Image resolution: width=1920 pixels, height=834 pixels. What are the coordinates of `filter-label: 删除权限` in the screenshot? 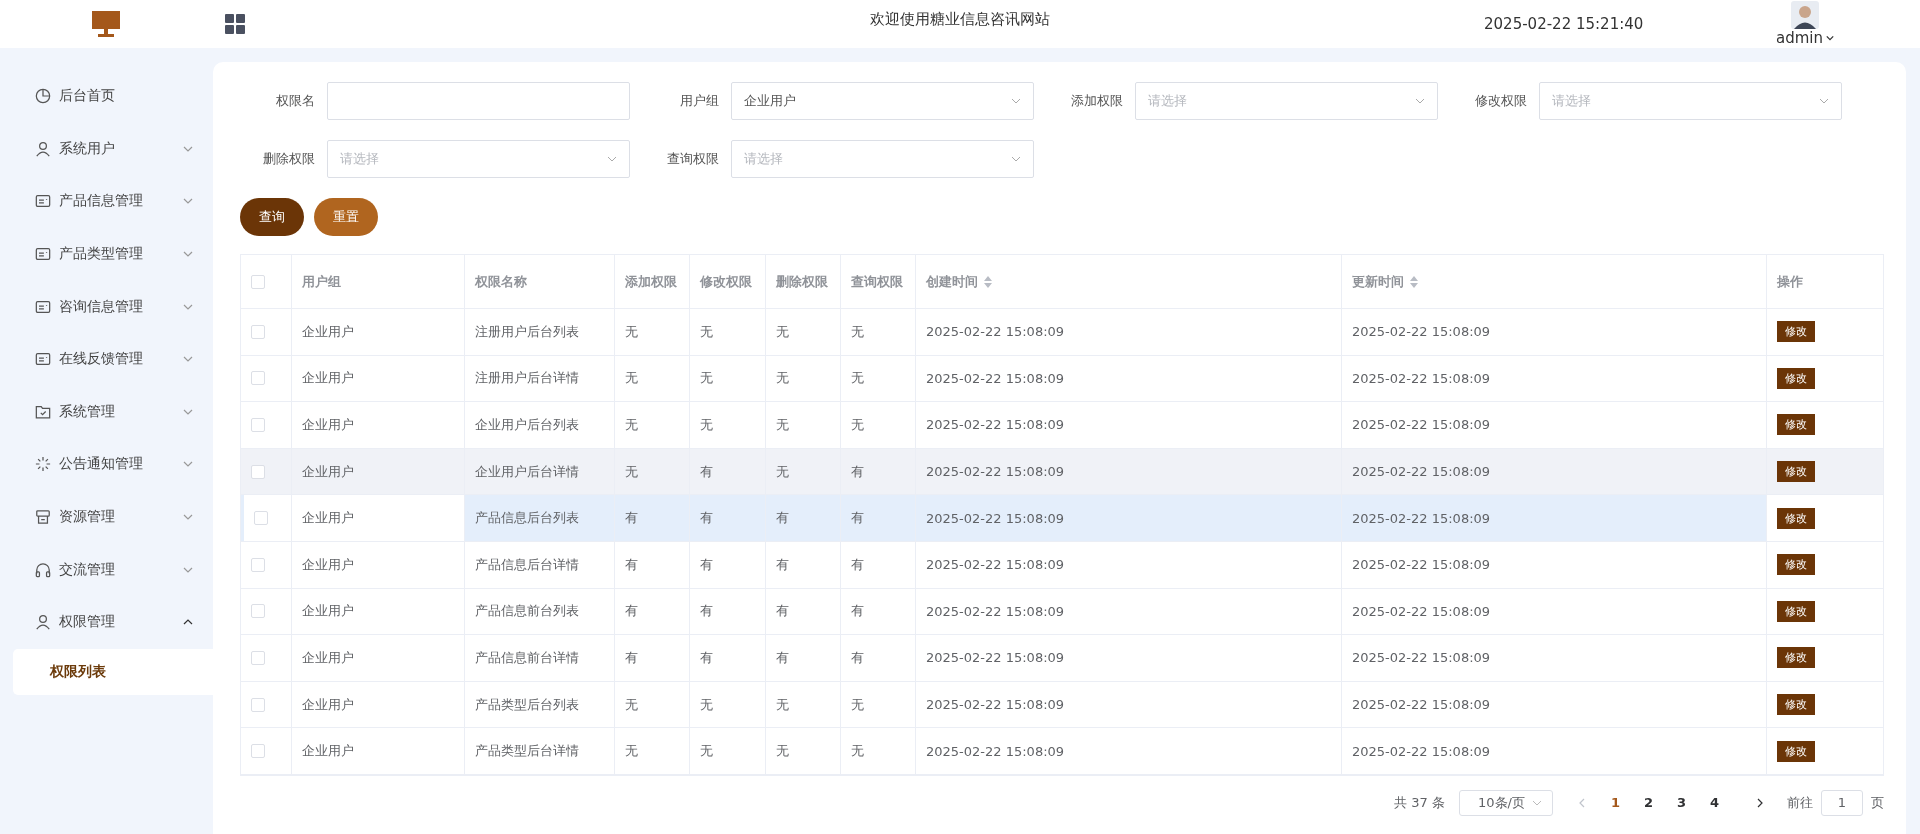 It's located at (289, 159).